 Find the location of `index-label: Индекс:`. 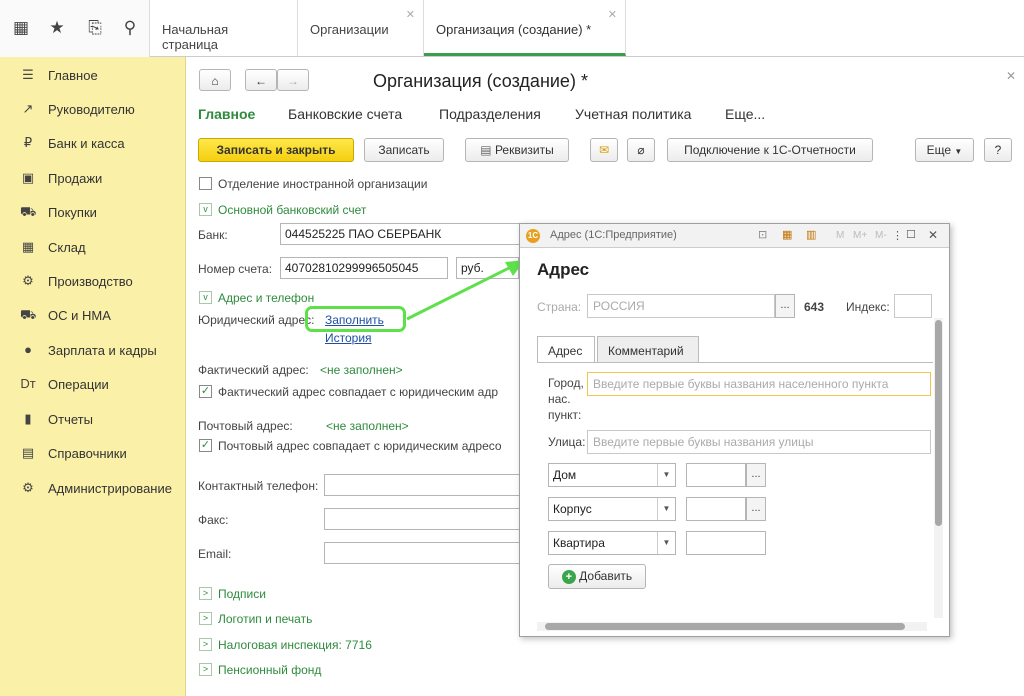

index-label: Индекс: is located at coordinates (868, 307).